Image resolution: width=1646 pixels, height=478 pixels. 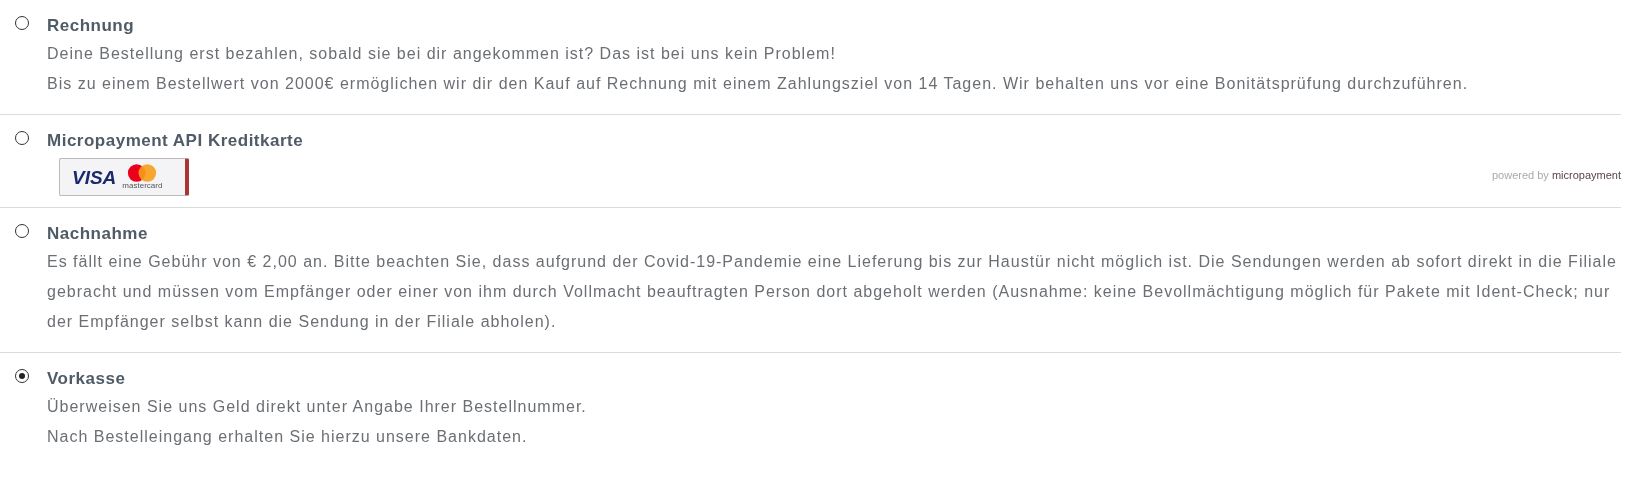 I want to click on mastercard-icon, so click(x=142, y=173).